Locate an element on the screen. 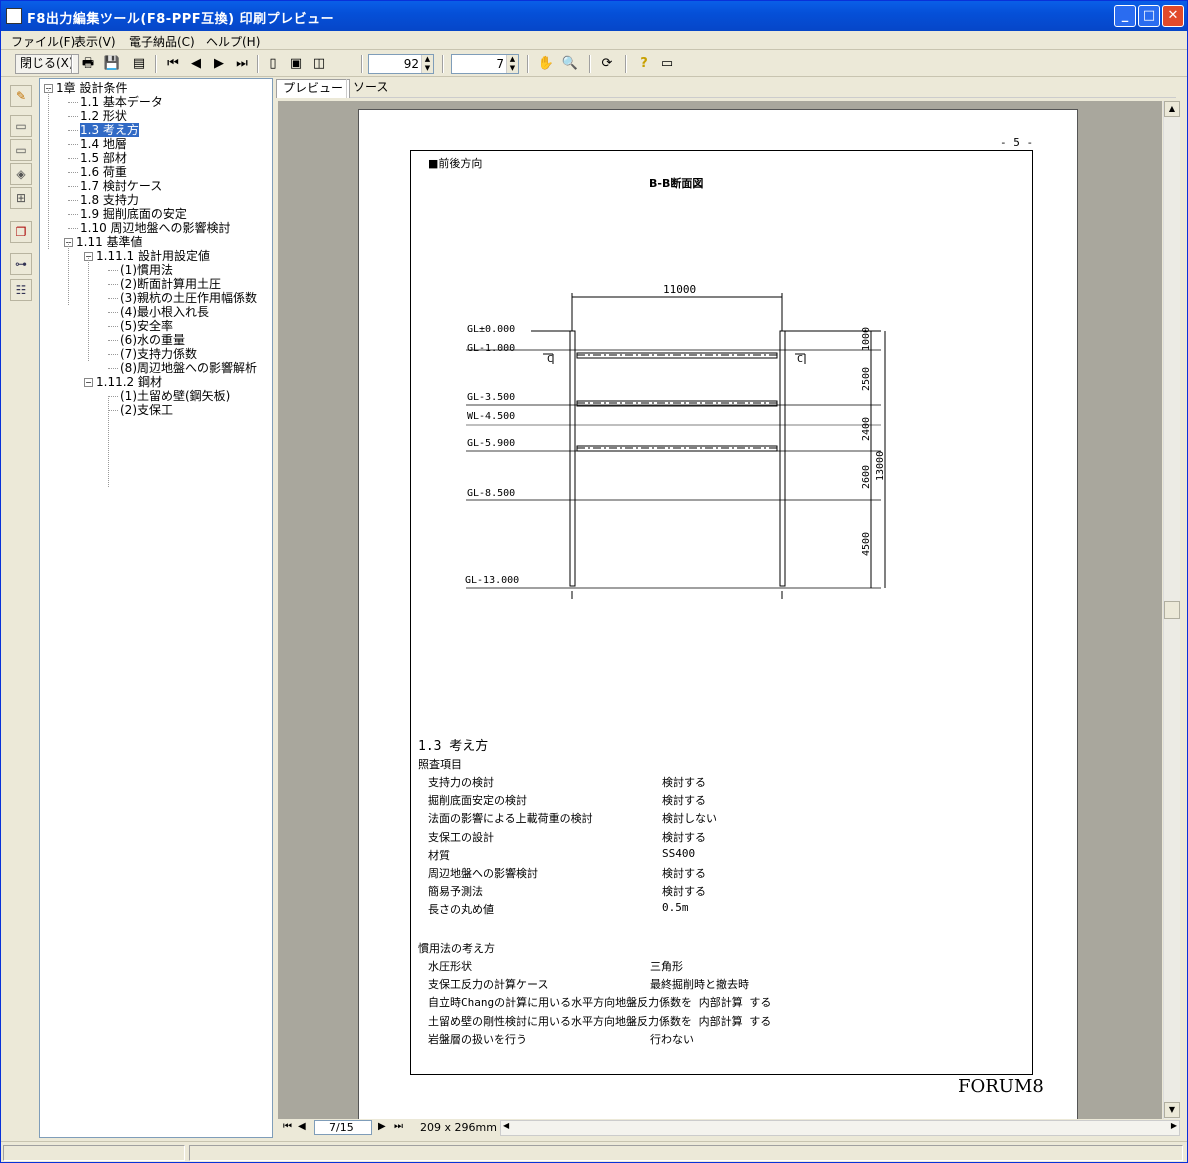 The image size is (1188, 1163). tree-item: (1)土留め壁(鋼矢板) is located at coordinates (175, 396).